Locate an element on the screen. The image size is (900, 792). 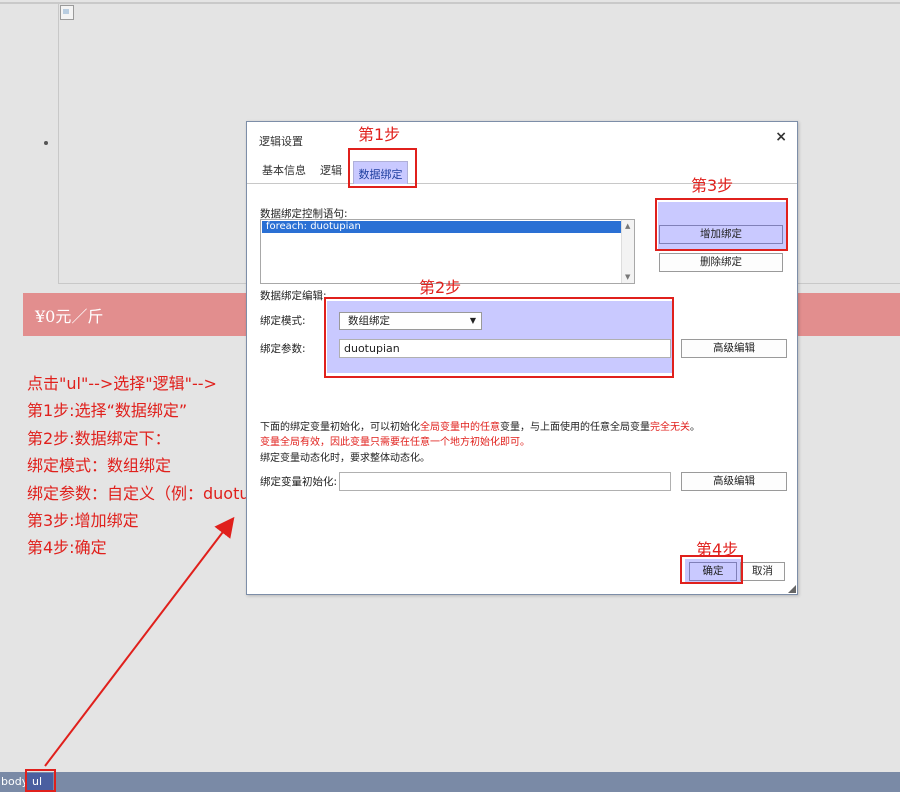
annotation-arrow is located at coordinates (139, 641).